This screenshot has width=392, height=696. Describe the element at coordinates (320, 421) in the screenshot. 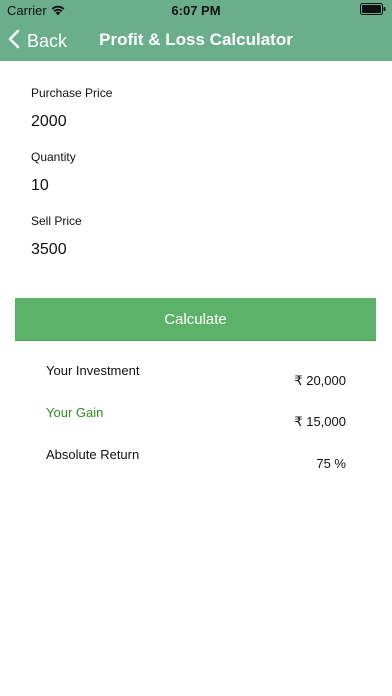

I see `gain-value: ₹ 15,000` at that location.